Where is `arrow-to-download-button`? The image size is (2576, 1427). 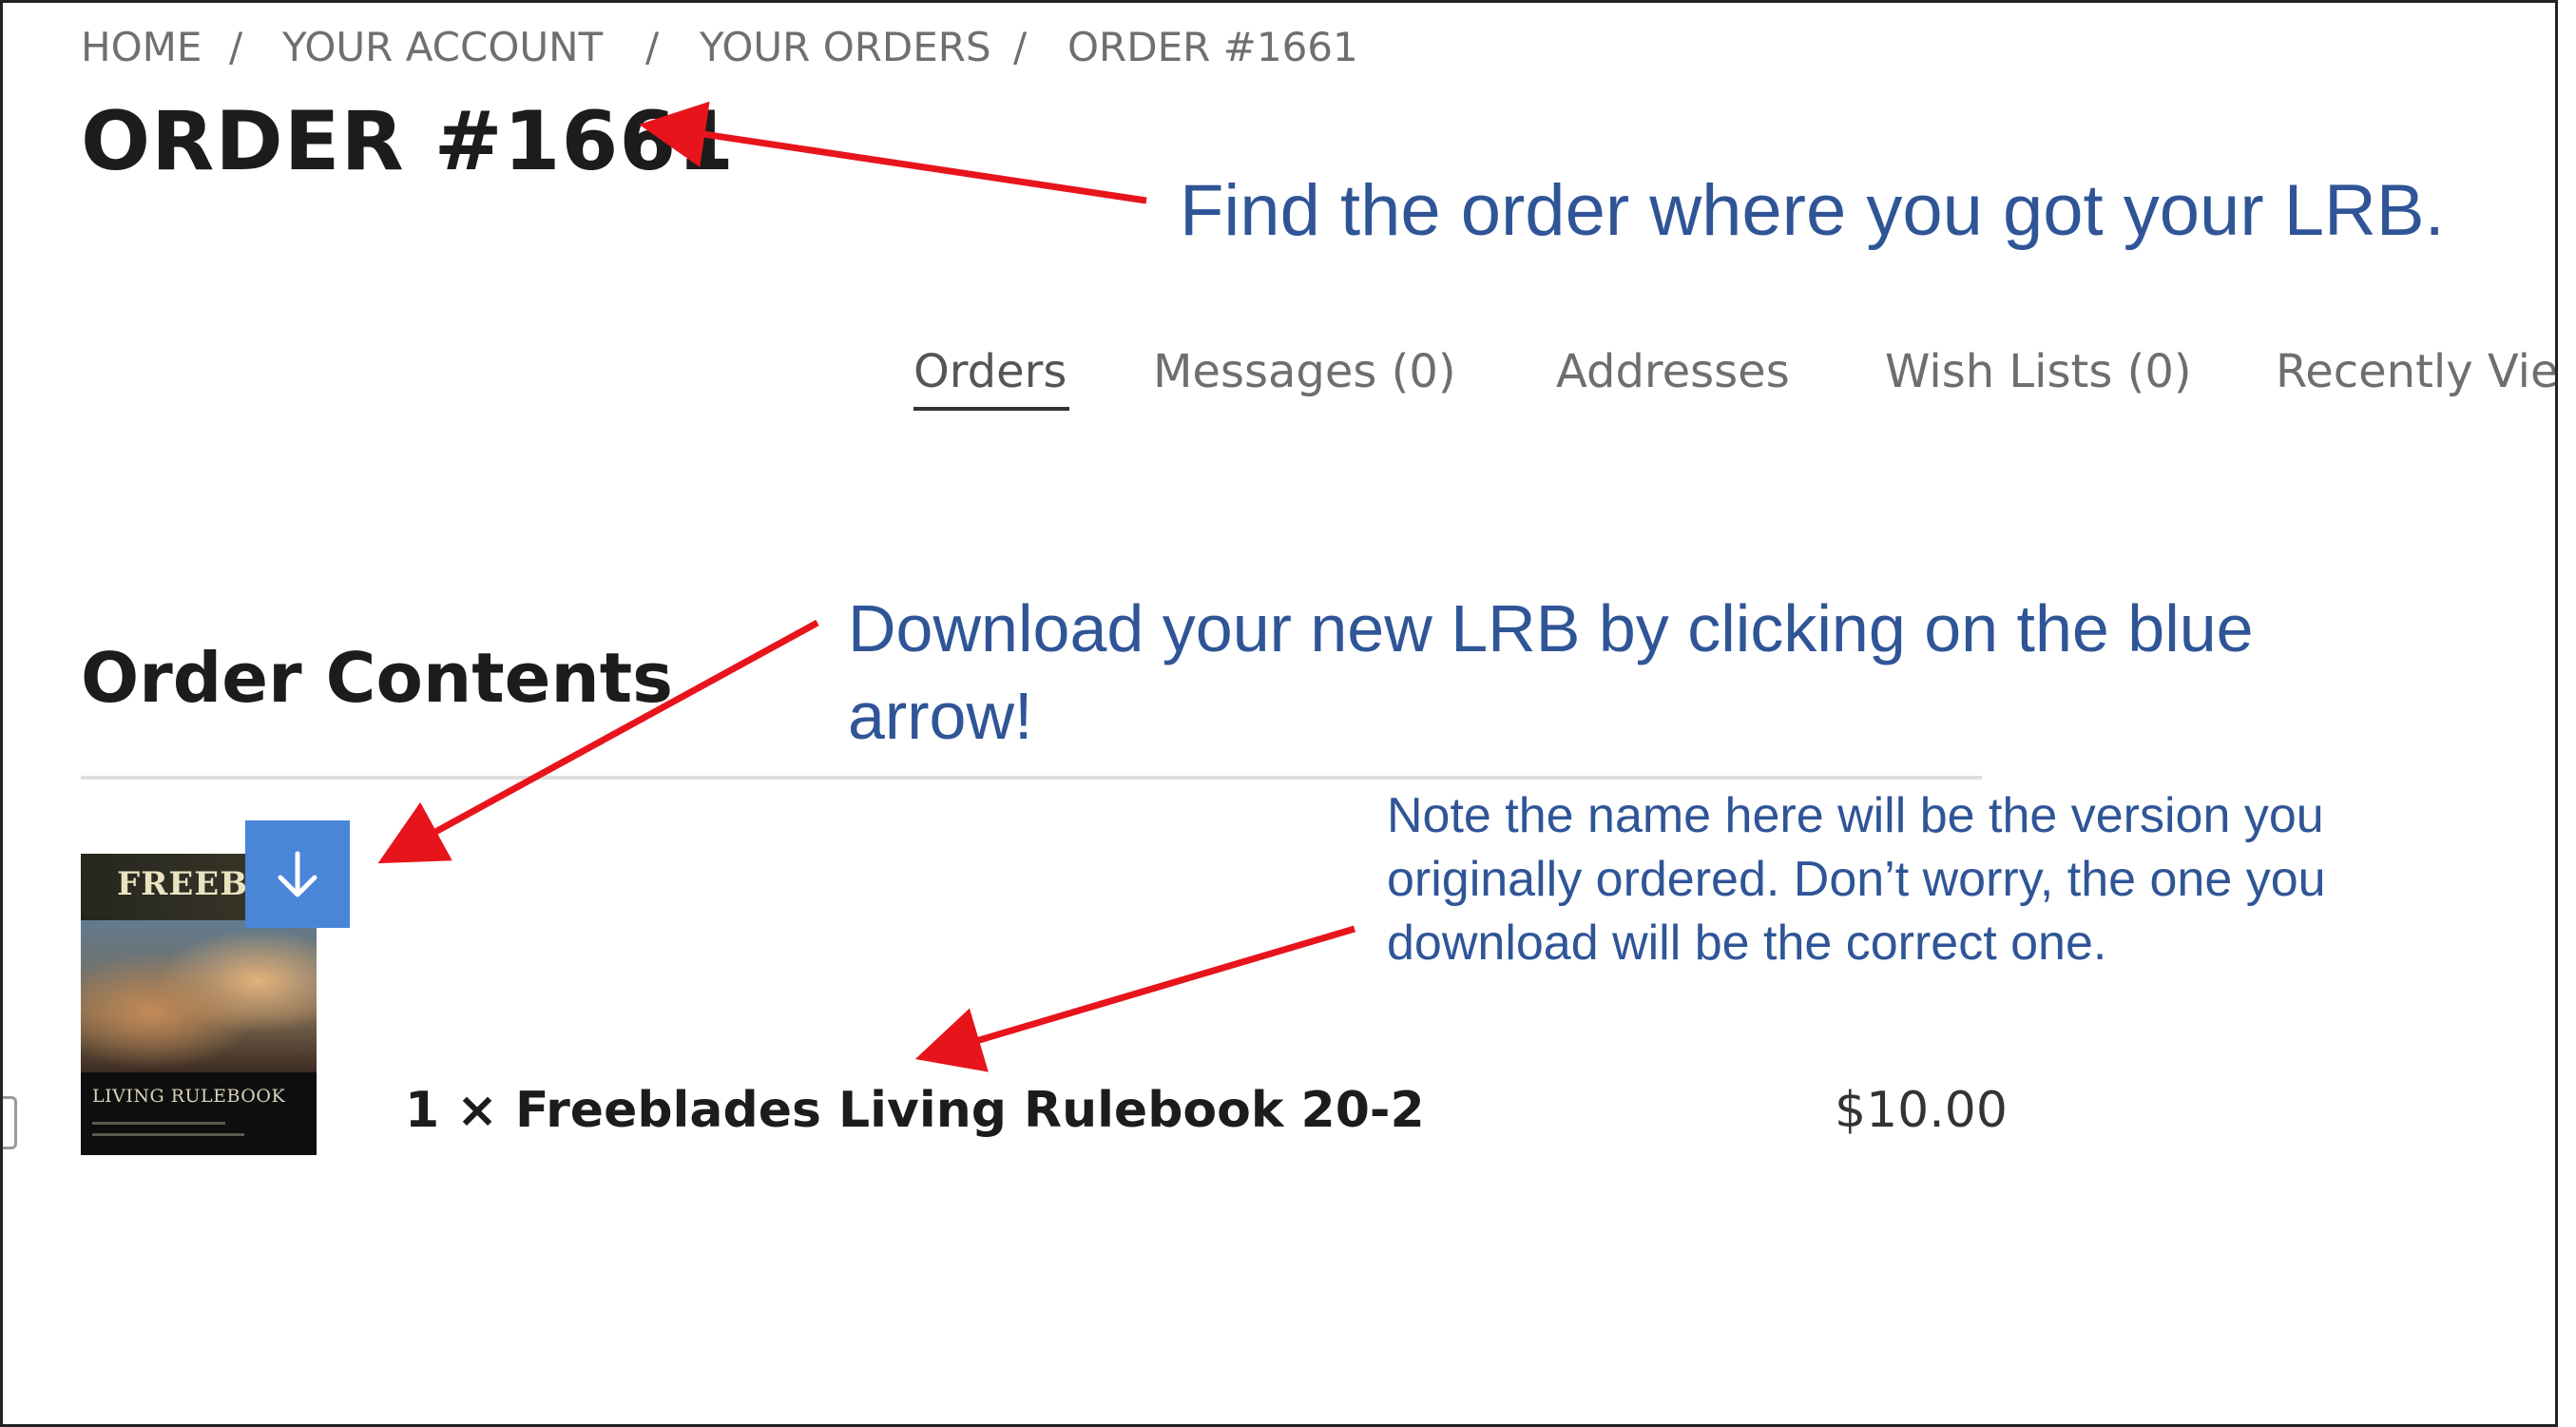
arrow-to-download-button is located at coordinates (598, 741).